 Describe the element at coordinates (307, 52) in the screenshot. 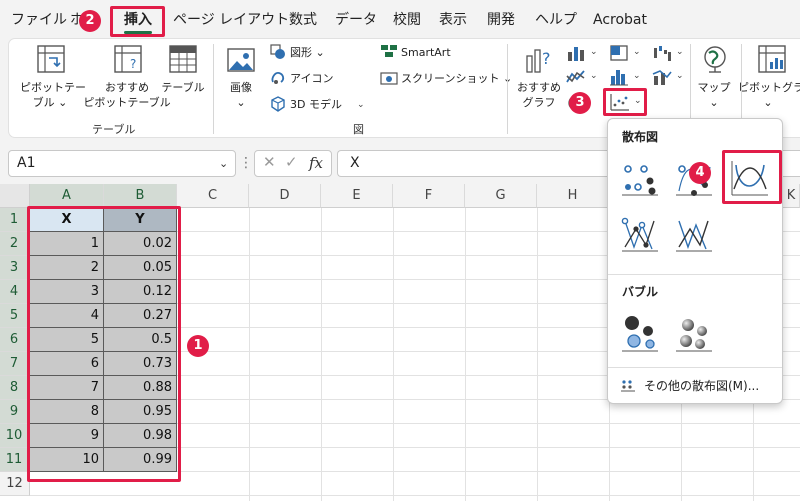

I see `shapes-label: 図形 ⌄` at that location.